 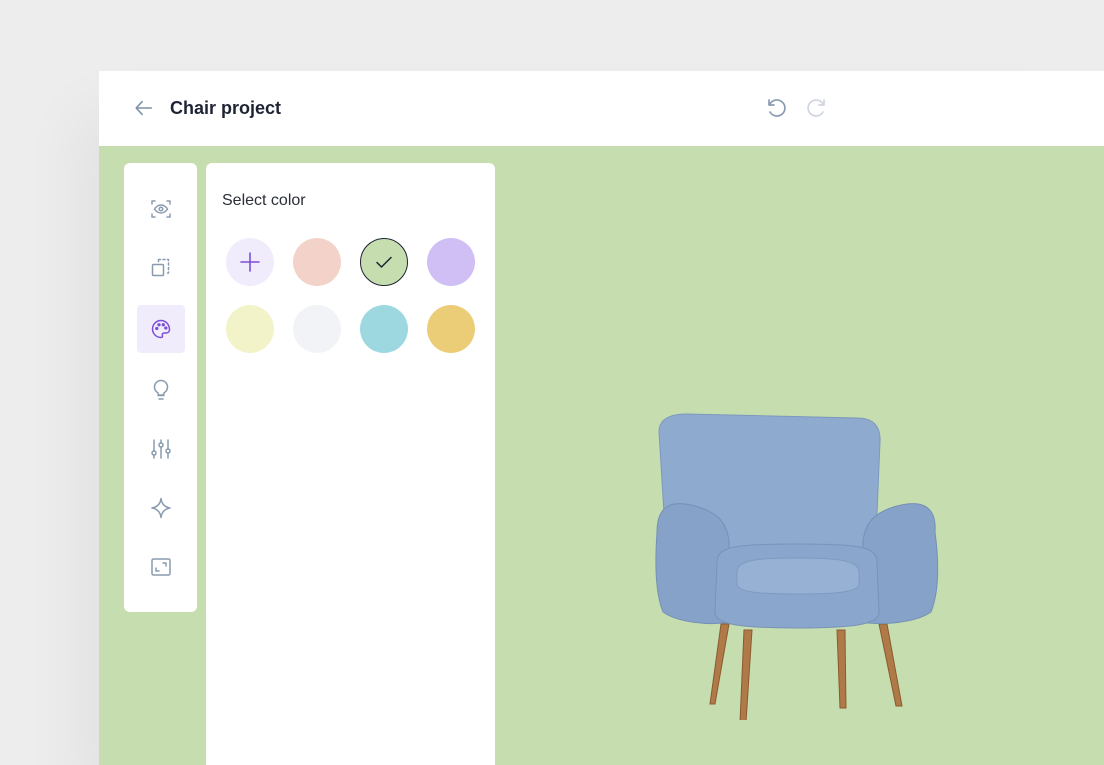 I want to click on sparkle-icon, so click(x=161, y=508).